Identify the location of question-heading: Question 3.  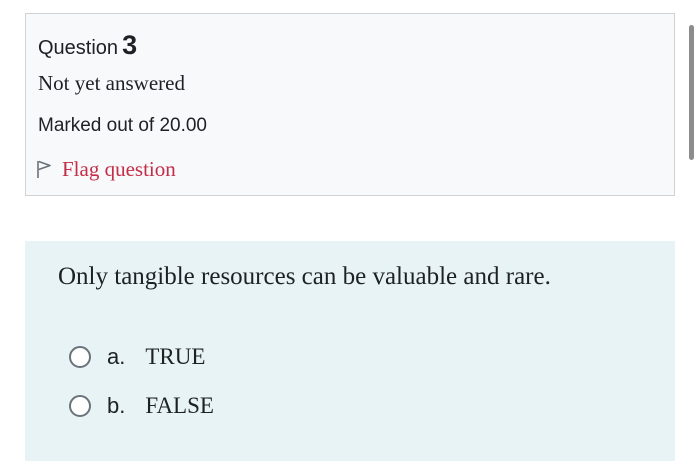
(87, 45).